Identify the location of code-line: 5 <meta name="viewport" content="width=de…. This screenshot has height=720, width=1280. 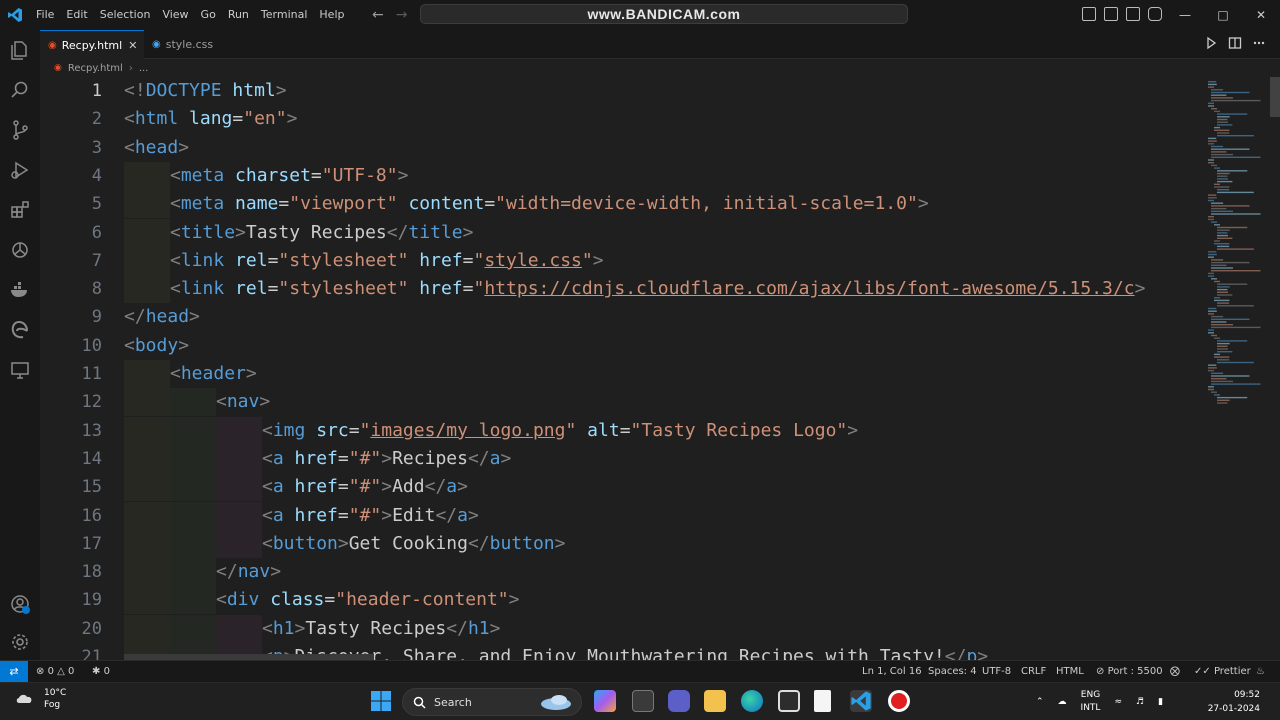
(620, 204).